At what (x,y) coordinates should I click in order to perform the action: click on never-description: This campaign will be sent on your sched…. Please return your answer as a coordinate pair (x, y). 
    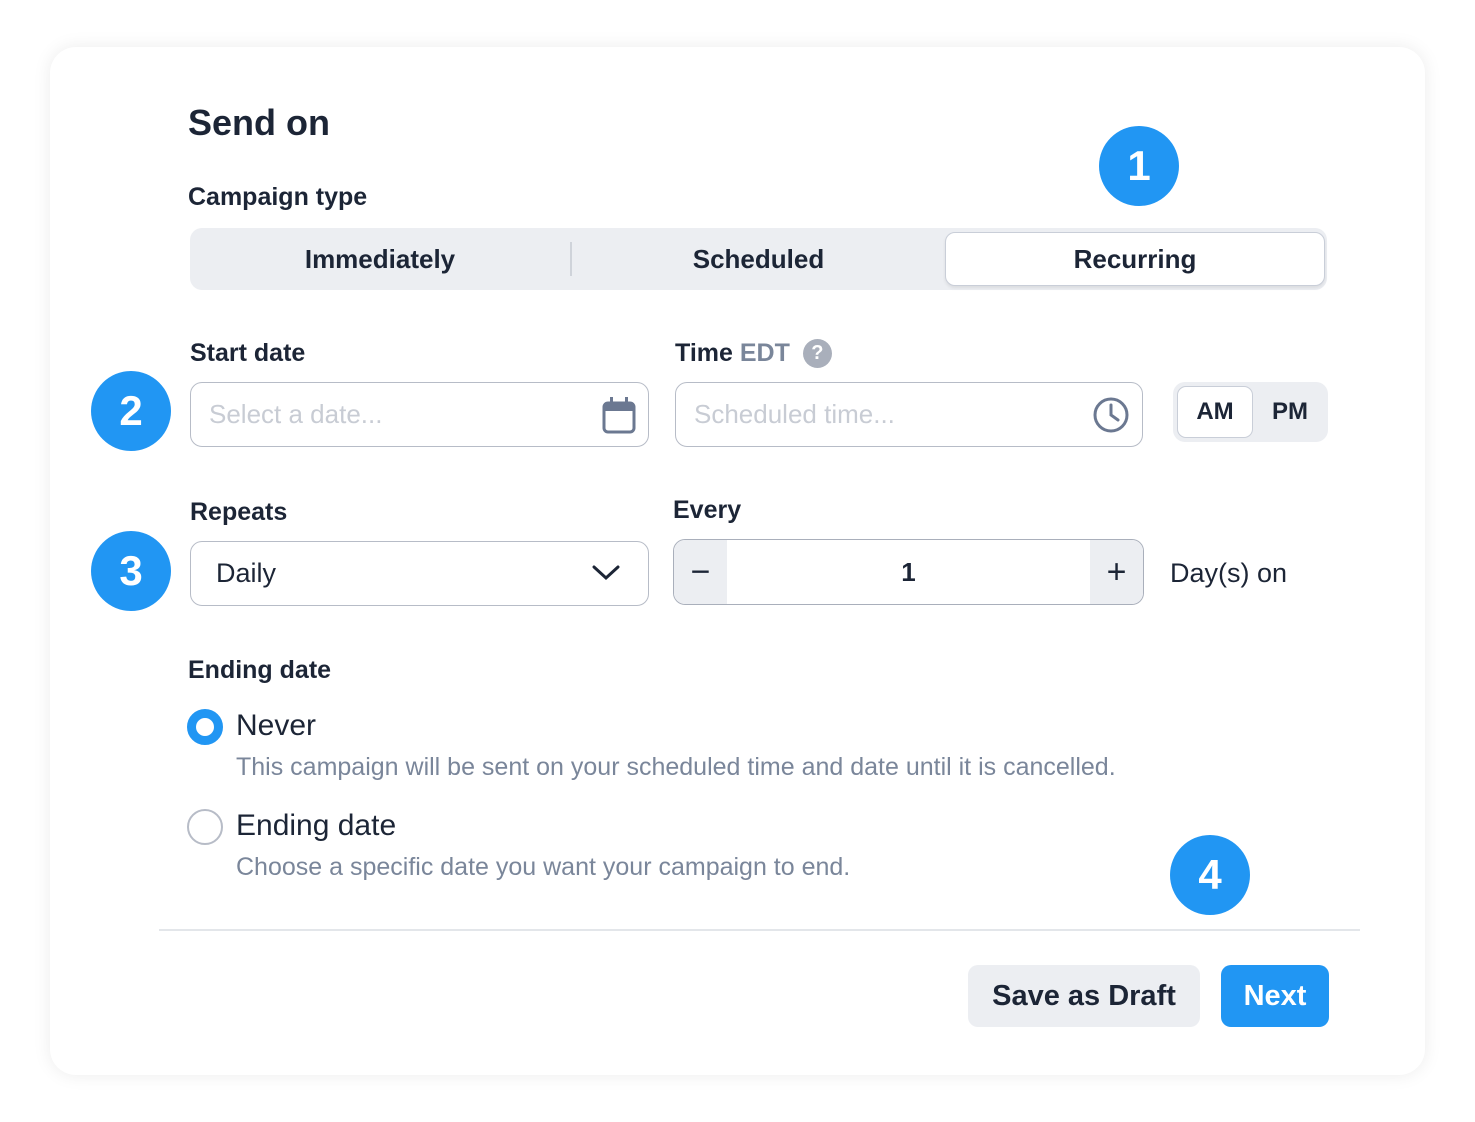
    Looking at the image, I should click on (676, 767).